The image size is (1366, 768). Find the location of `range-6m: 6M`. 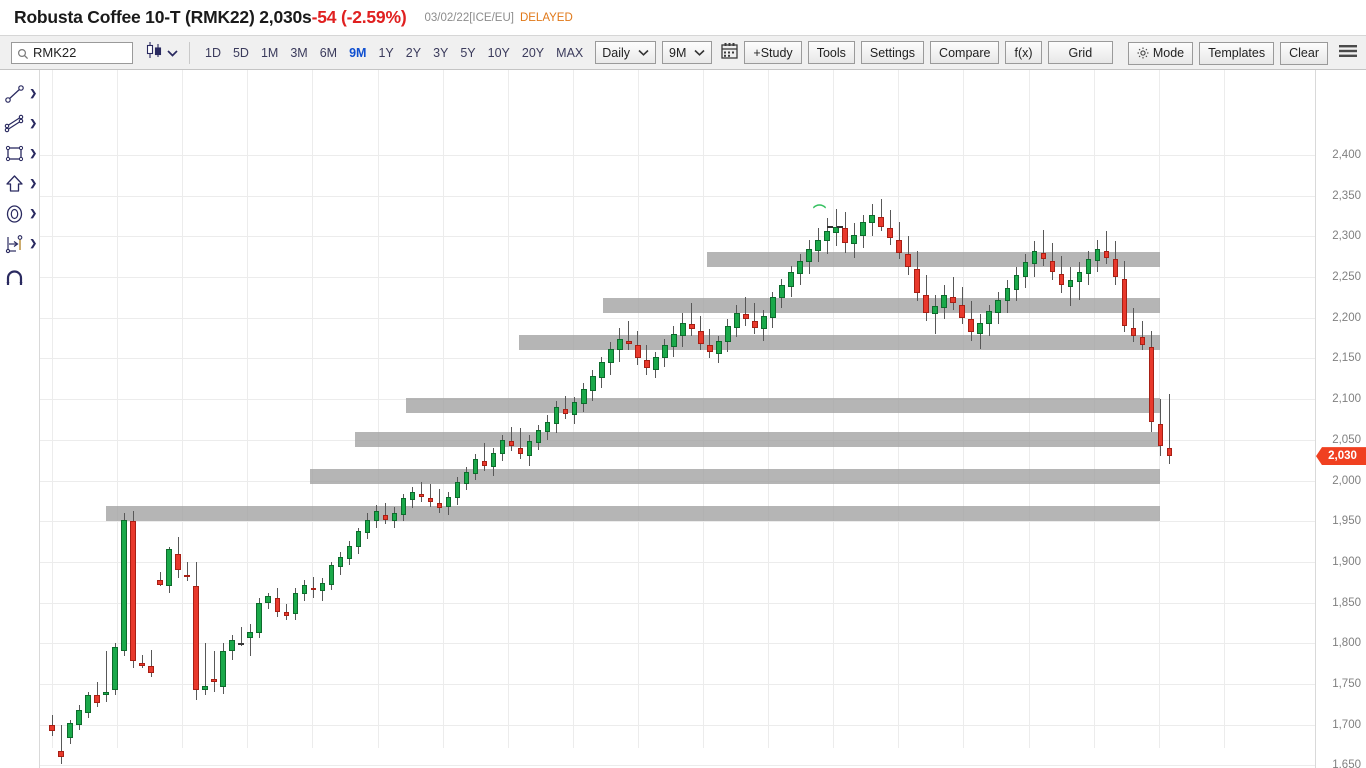

range-6m: 6M is located at coordinates (328, 53).